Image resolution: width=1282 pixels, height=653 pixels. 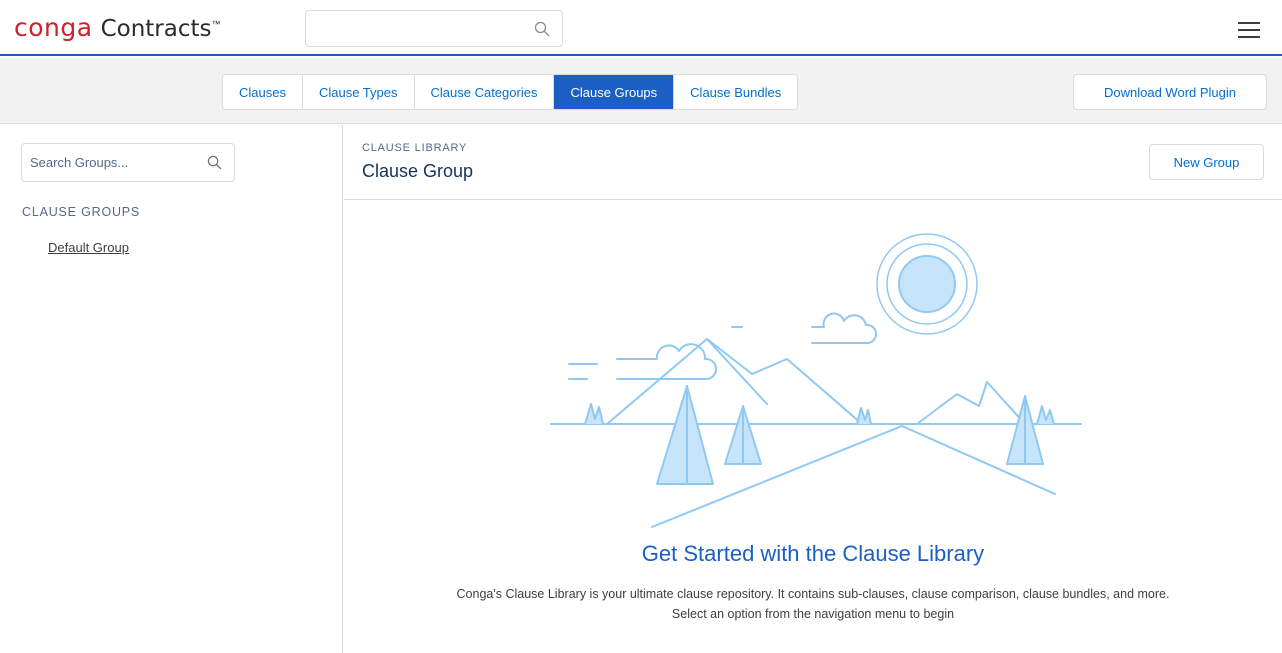 What do you see at coordinates (53, 27) in the screenshot?
I see `logo-brand: conga` at bounding box center [53, 27].